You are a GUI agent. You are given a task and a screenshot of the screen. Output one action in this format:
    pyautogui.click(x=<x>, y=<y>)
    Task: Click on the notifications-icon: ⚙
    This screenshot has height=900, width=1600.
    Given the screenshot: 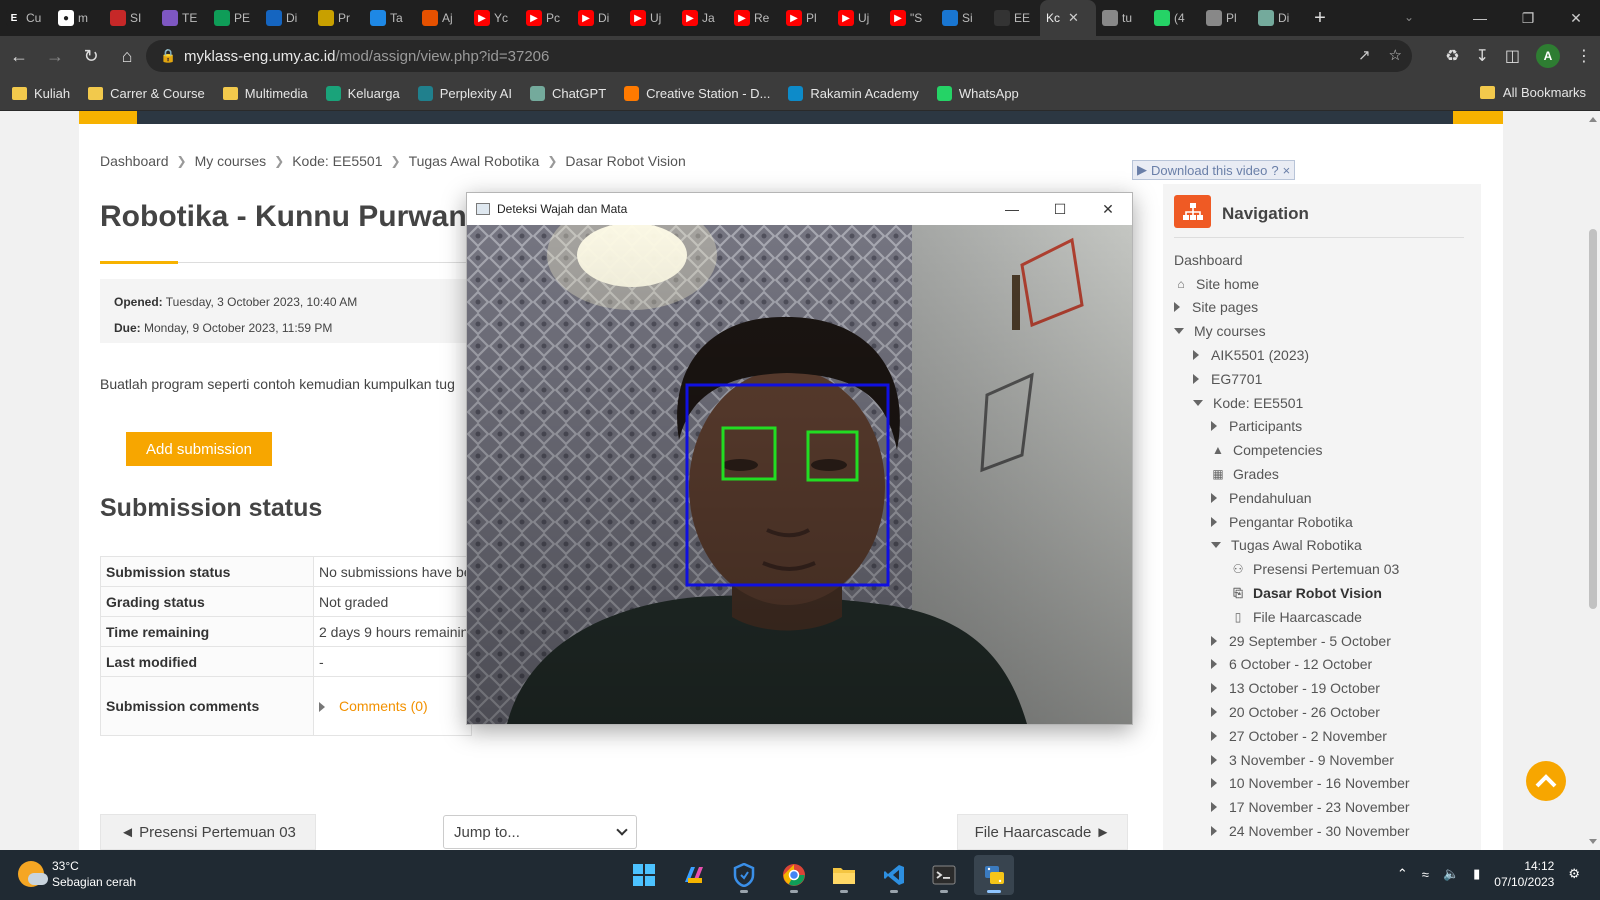 What is the action you would take?
    pyautogui.click(x=1574, y=874)
    